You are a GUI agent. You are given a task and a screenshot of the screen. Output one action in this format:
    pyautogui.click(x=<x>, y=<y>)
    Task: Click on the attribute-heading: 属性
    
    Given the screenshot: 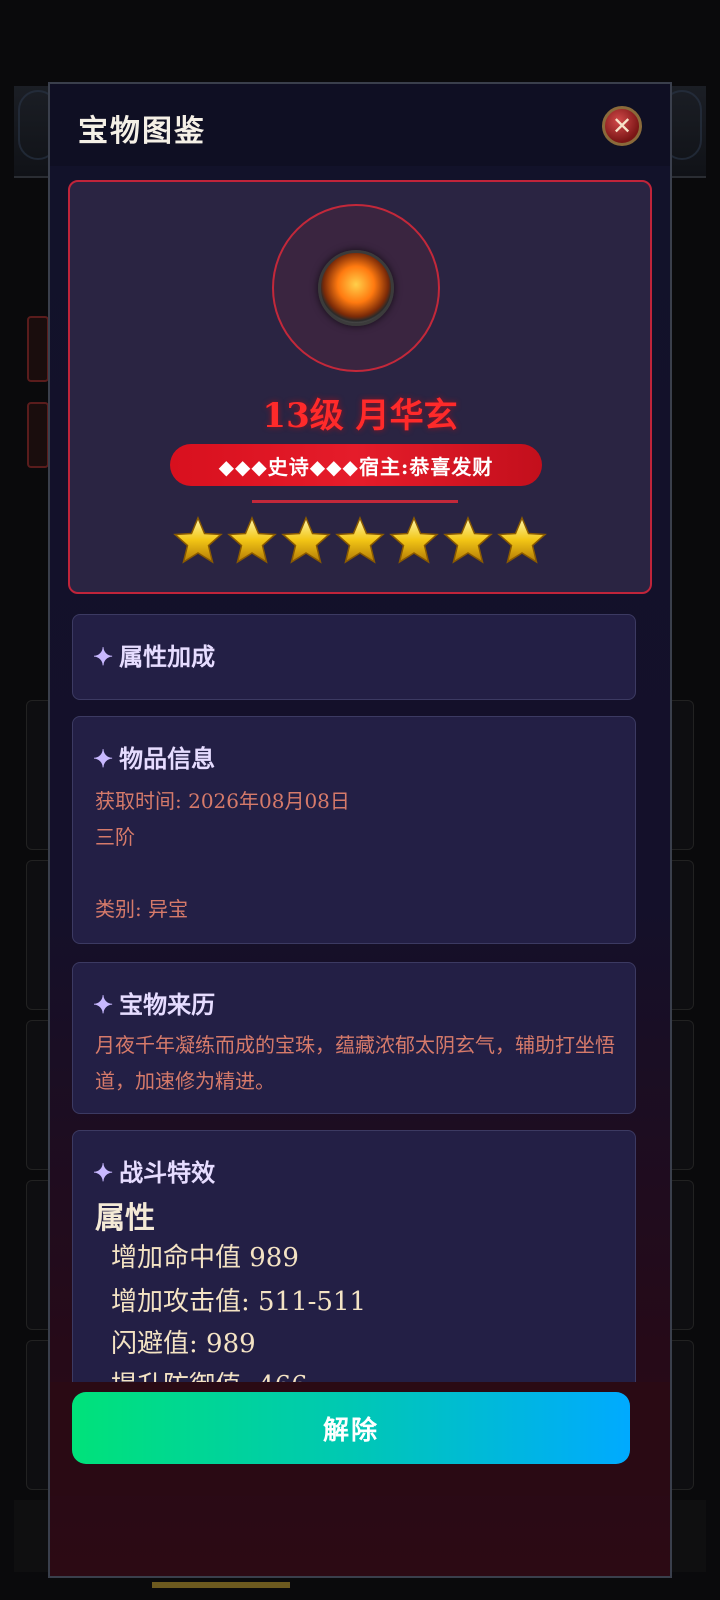 What is the action you would take?
    pyautogui.click(x=125, y=1218)
    